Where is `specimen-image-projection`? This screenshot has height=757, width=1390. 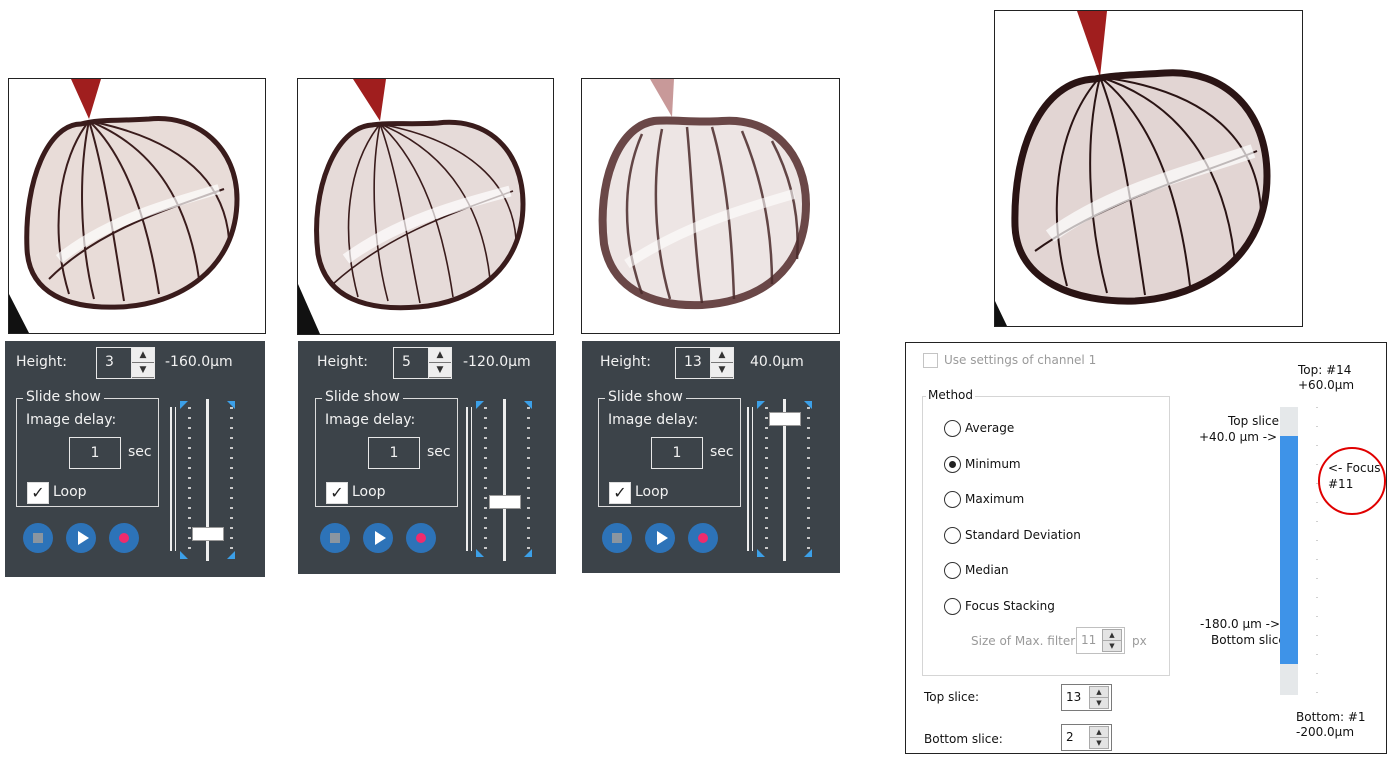 specimen-image-projection is located at coordinates (1148, 168).